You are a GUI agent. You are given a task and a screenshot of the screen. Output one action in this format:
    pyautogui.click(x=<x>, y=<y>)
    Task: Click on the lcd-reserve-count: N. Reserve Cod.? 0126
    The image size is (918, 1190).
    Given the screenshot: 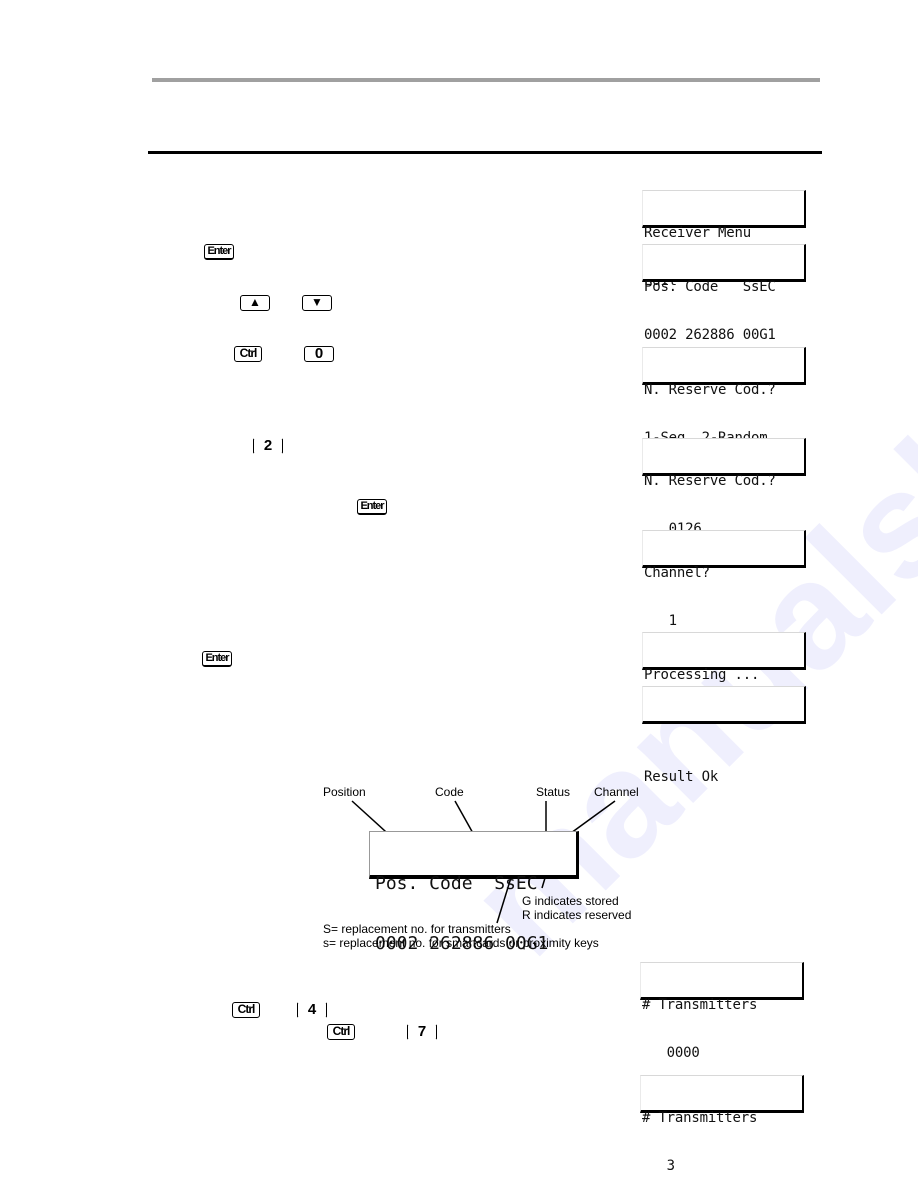 What is the action you would take?
    pyautogui.click(x=724, y=487)
    